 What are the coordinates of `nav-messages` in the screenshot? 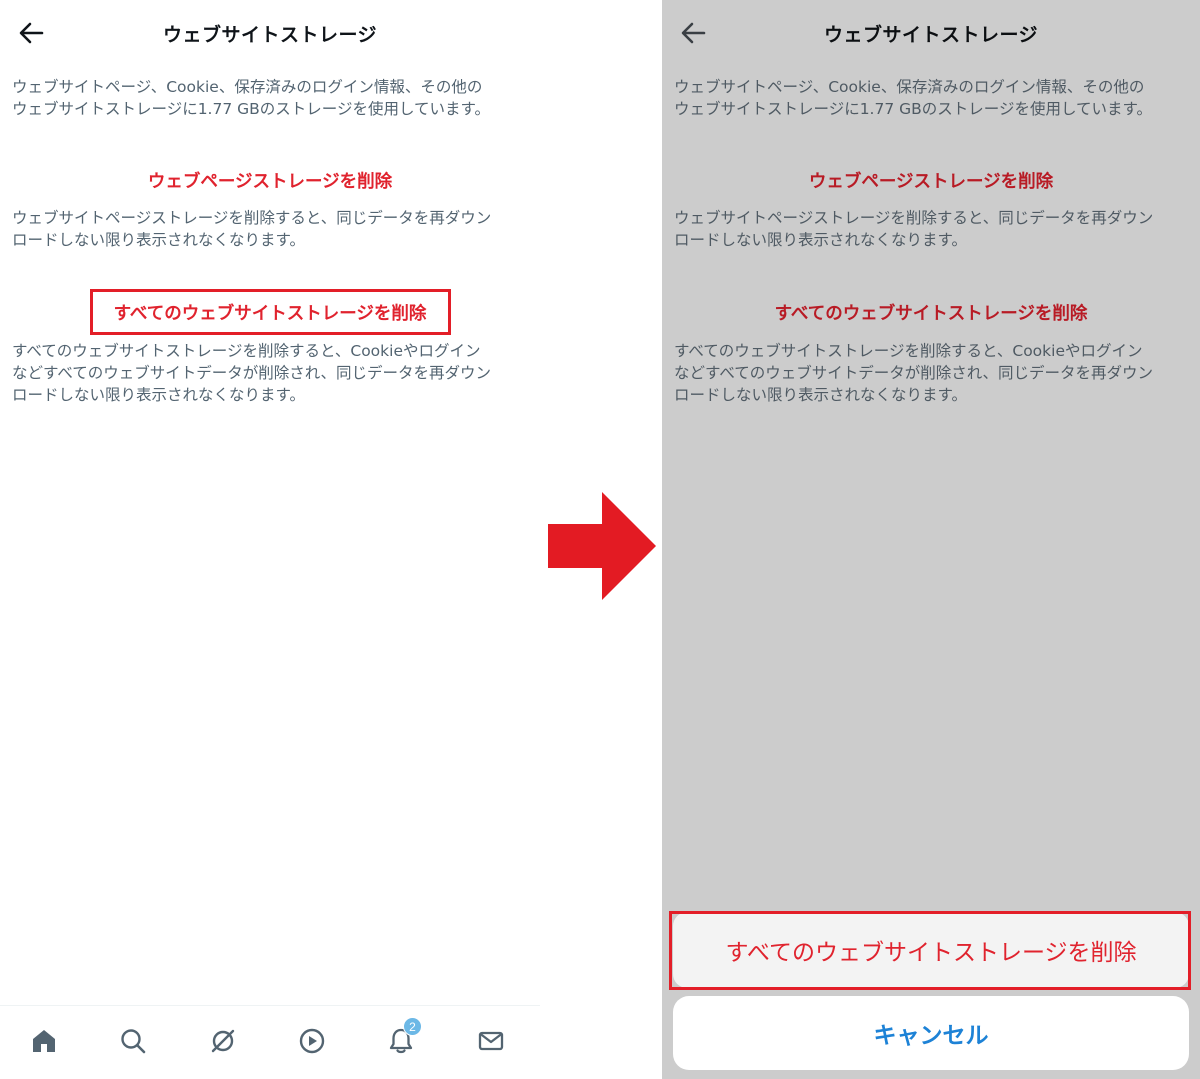 It's located at (491, 1041).